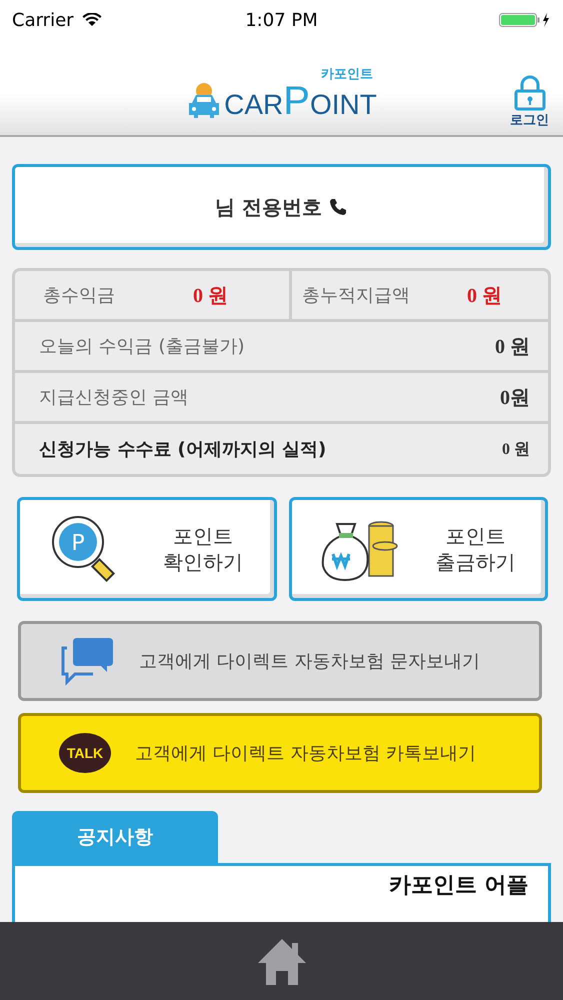  Describe the element at coordinates (280, 661) in the screenshot. I see `send-message-button: 고객에게 다이렉트 자동차보험 문자보내기` at that location.